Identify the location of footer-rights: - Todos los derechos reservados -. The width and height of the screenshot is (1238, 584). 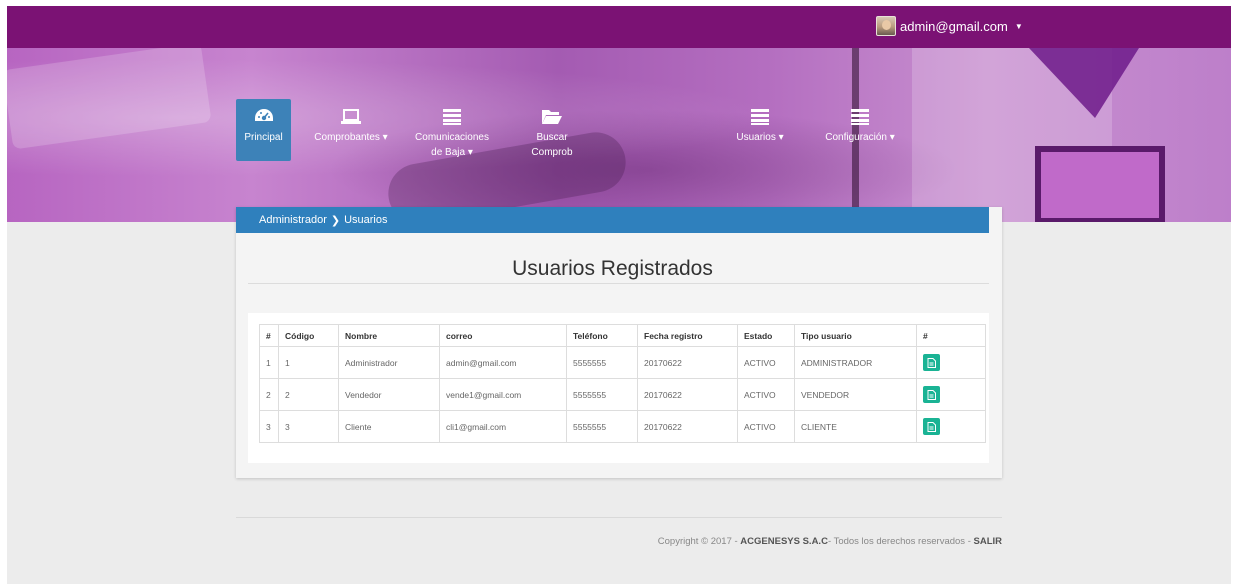
(900, 541).